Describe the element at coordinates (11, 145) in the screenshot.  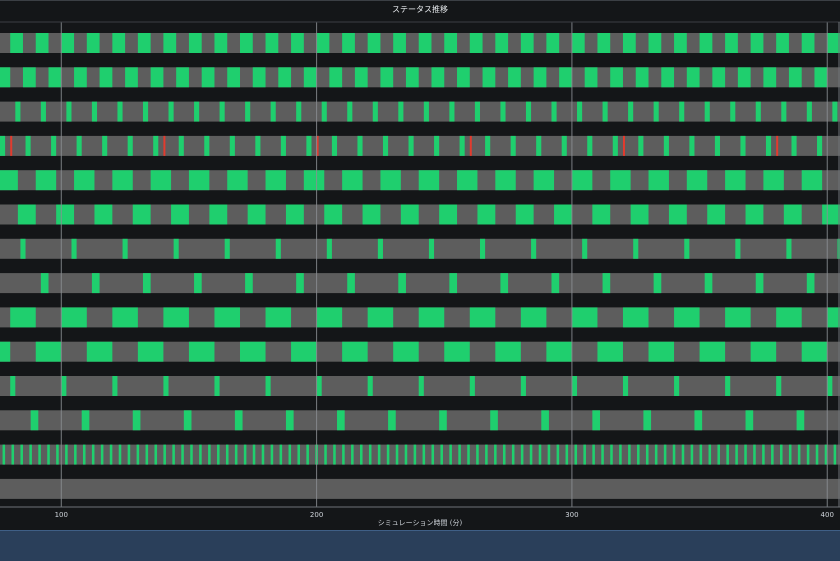
I see `fault-marker` at that location.